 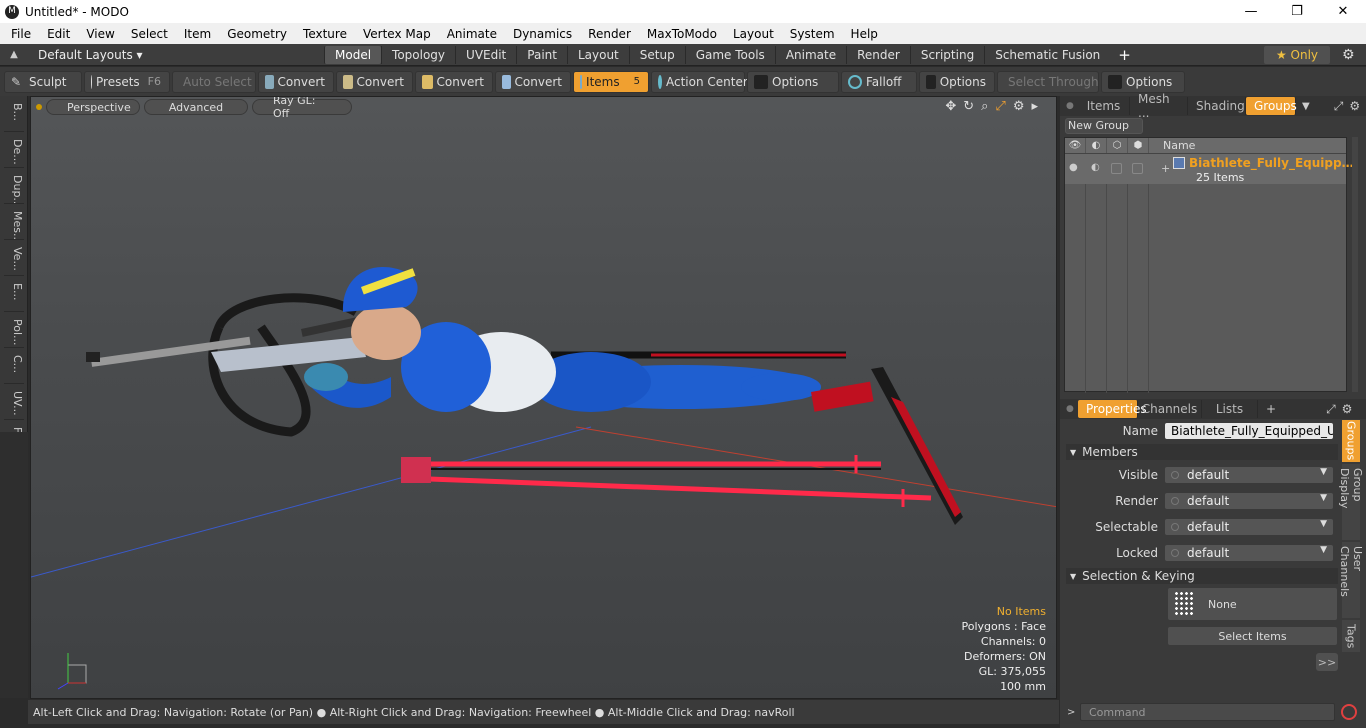 I want to click on menu-select: Select, so click(x=149, y=34).